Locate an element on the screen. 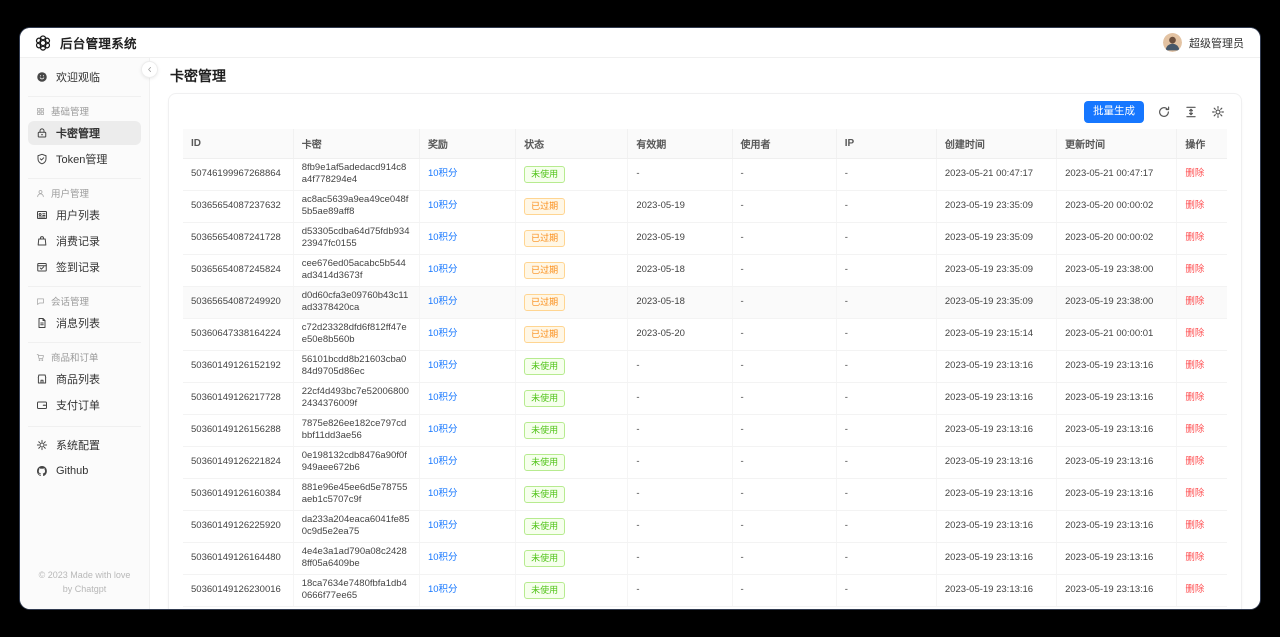 This screenshot has height=637, width=1280. idcard-icon is located at coordinates (42, 215).